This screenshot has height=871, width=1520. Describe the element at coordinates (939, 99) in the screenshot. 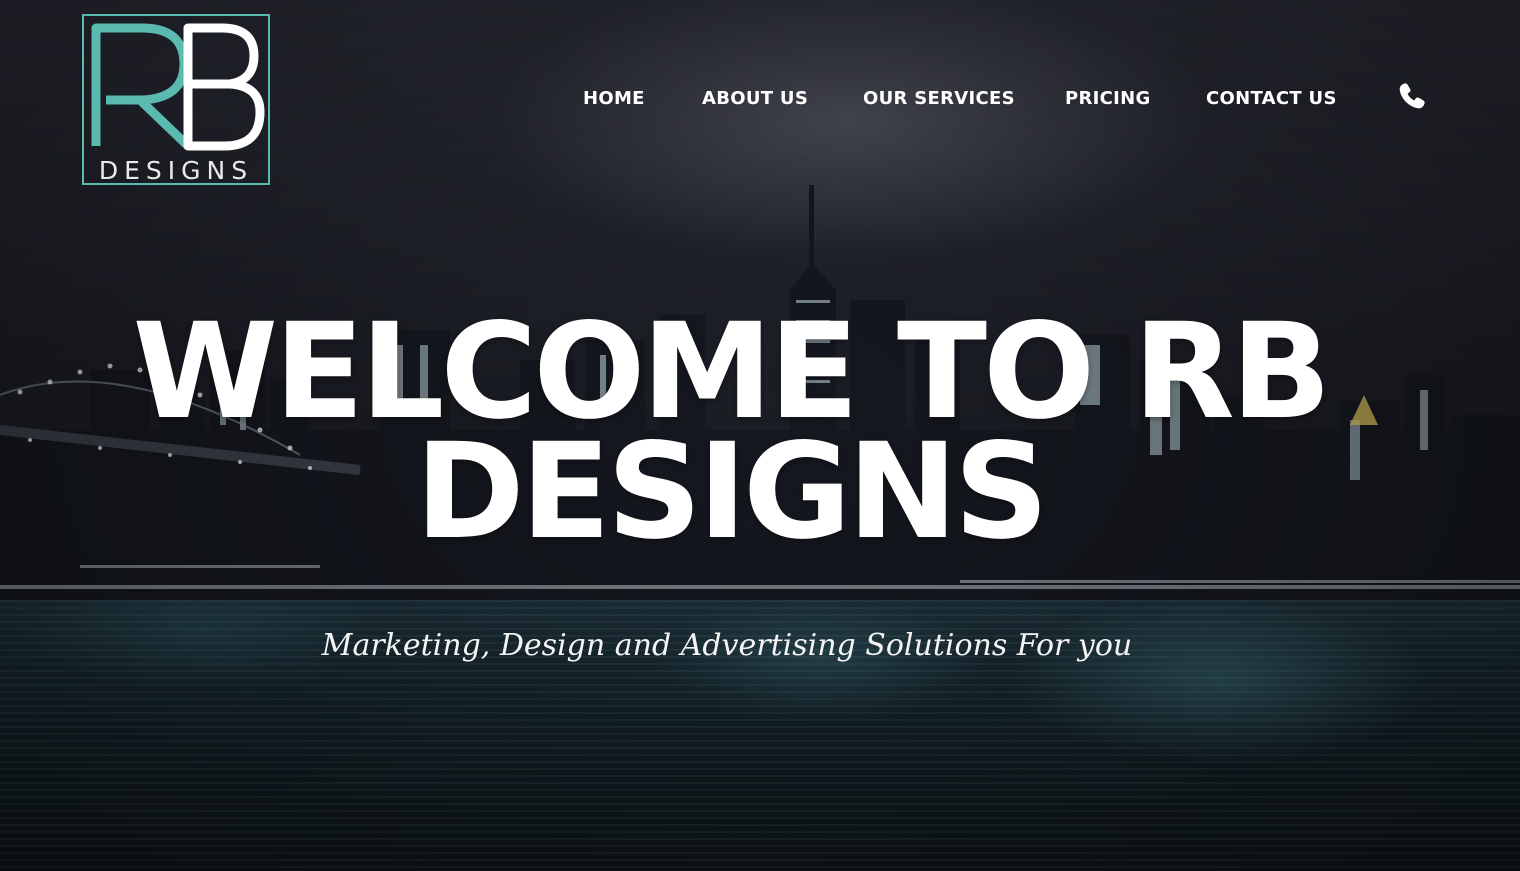

I see `nav-item-our-services: OUR SERVICES` at that location.